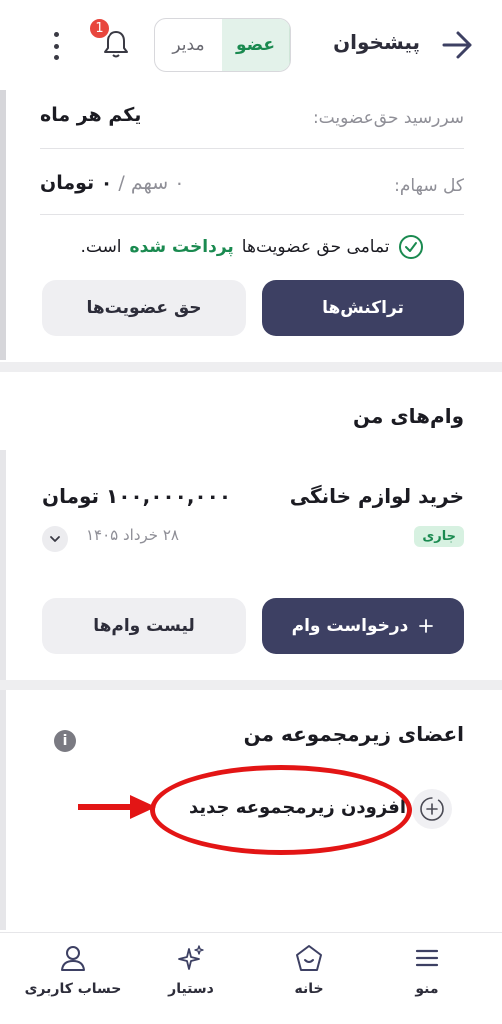  What do you see at coordinates (281, 810) in the screenshot?
I see `annotation-ellipse` at bounding box center [281, 810].